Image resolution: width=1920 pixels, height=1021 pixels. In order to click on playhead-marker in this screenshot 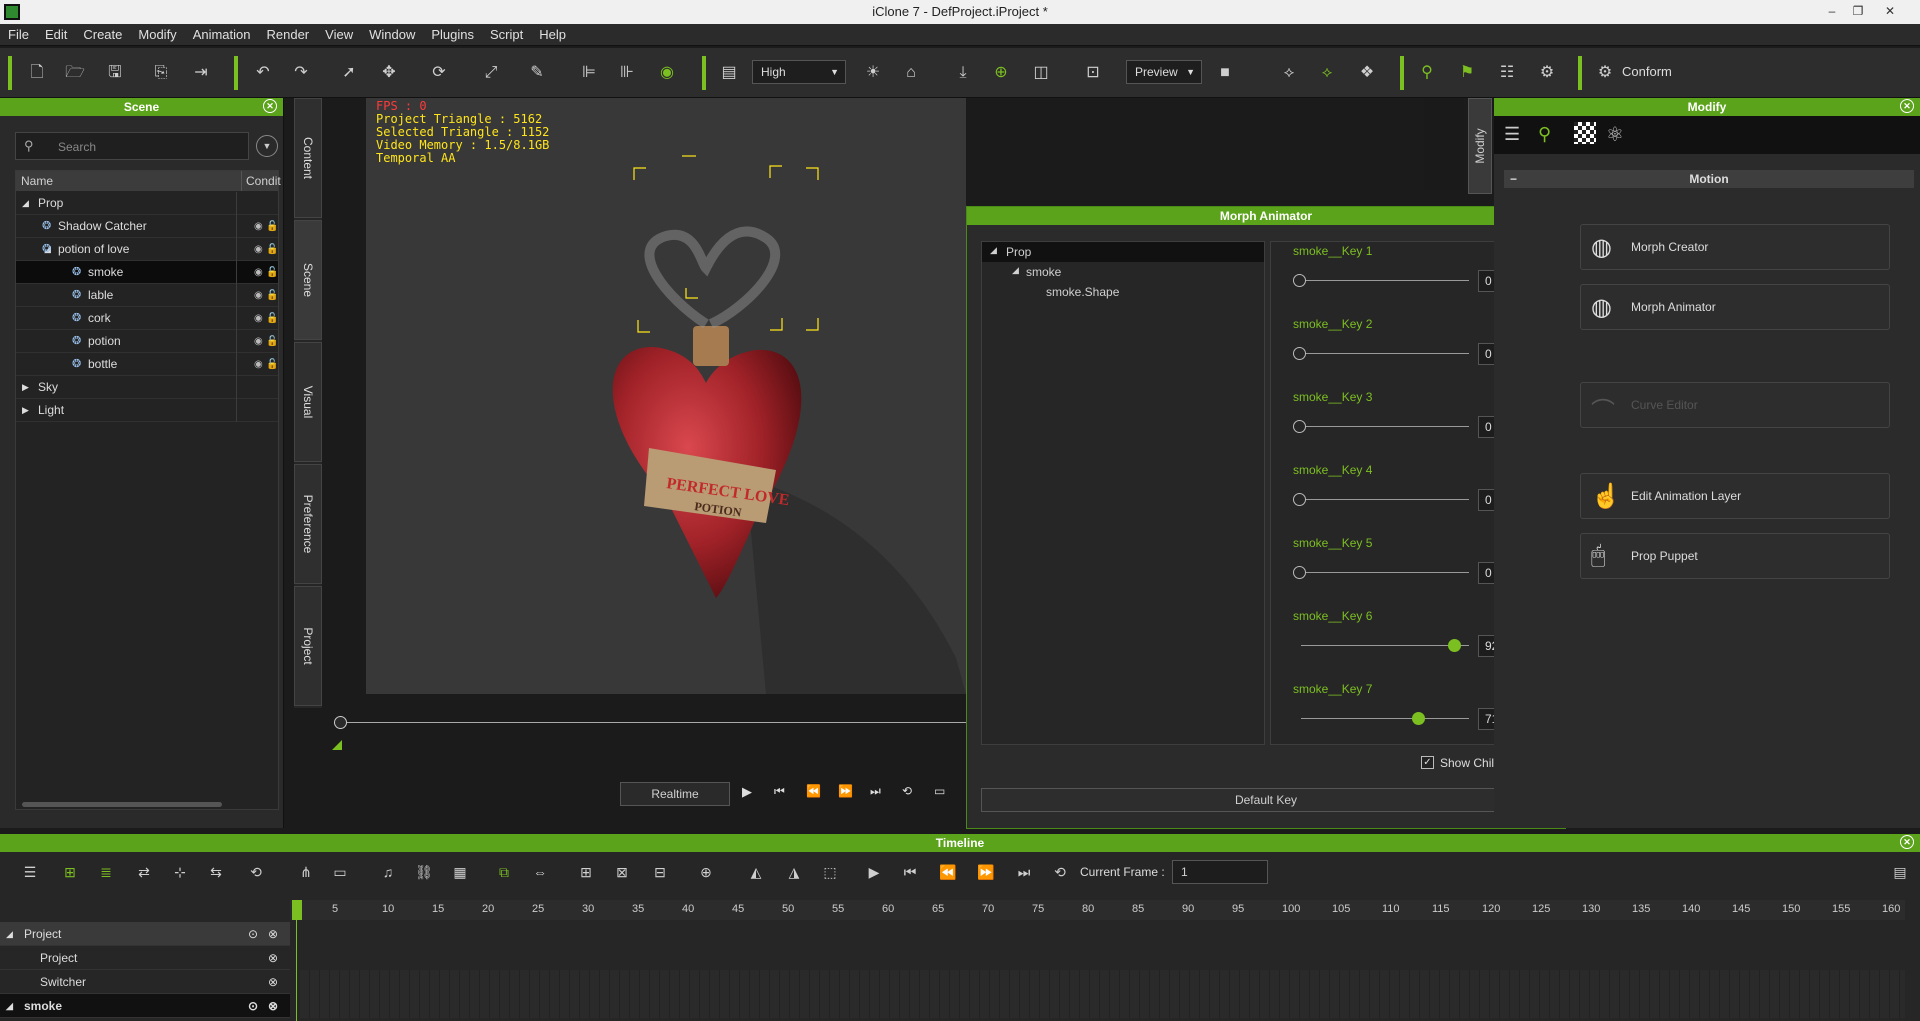, I will do `click(297, 910)`.